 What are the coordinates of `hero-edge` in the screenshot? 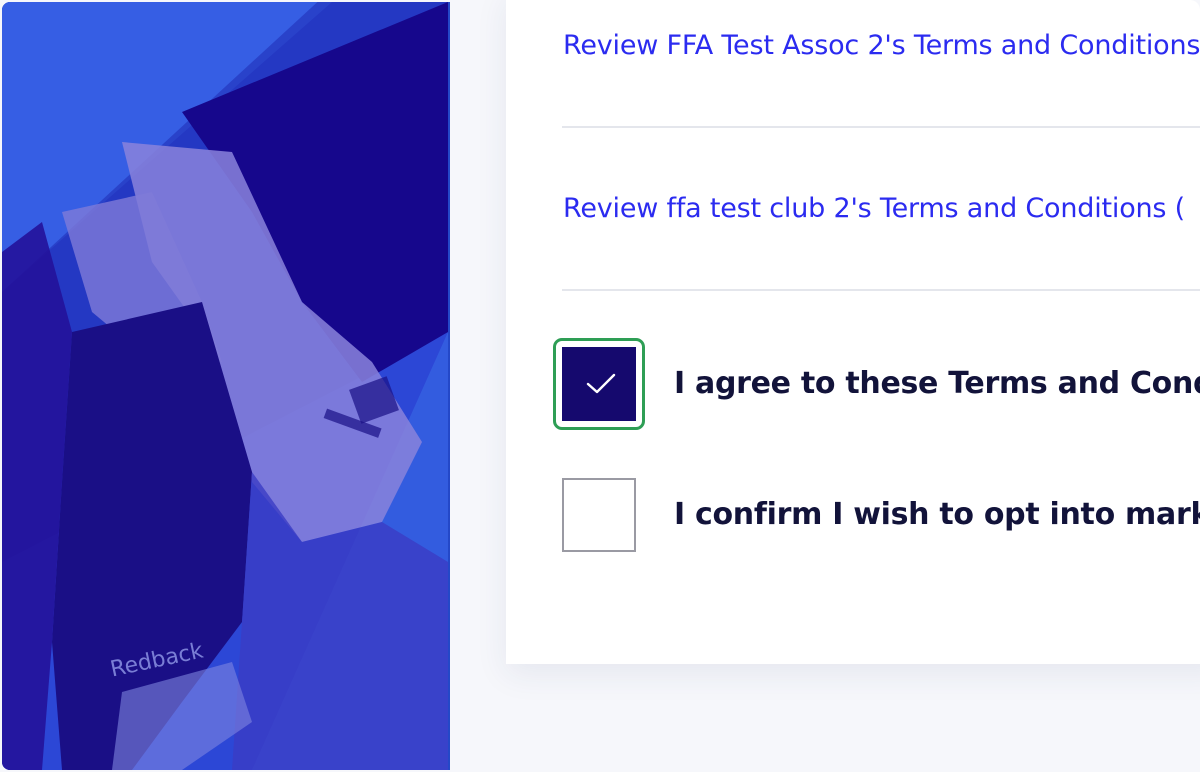 It's located at (449, 386).